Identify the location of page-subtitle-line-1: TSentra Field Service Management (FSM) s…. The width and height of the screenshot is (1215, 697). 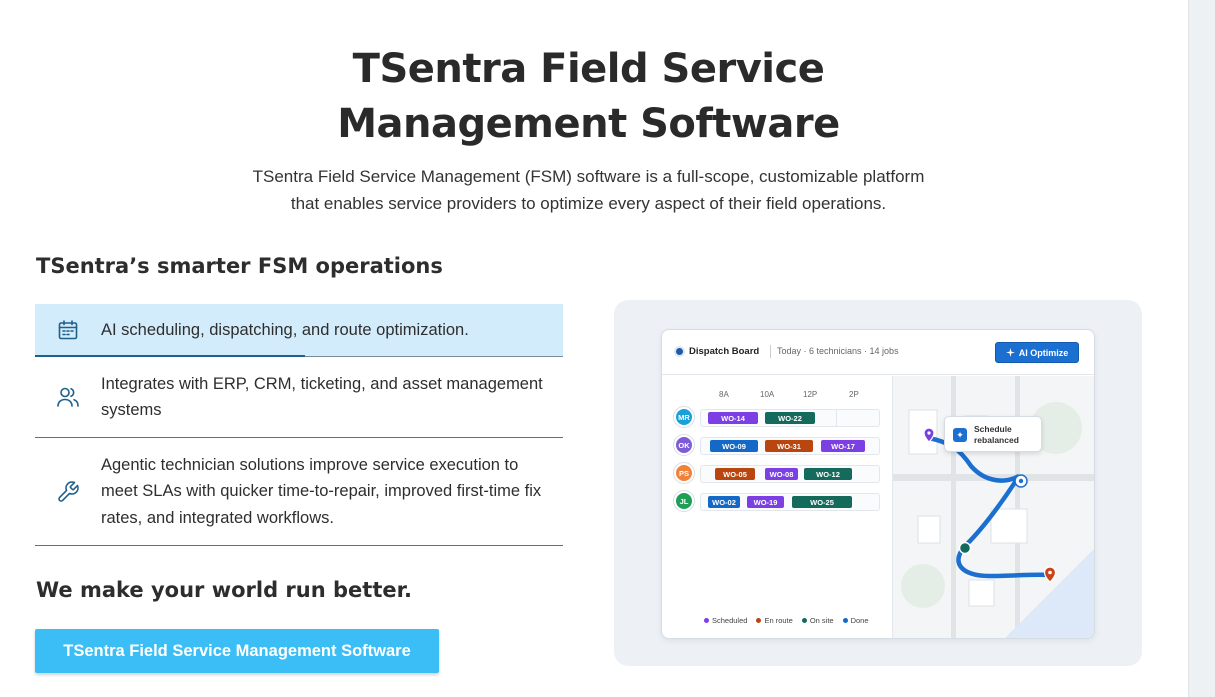
(588, 176).